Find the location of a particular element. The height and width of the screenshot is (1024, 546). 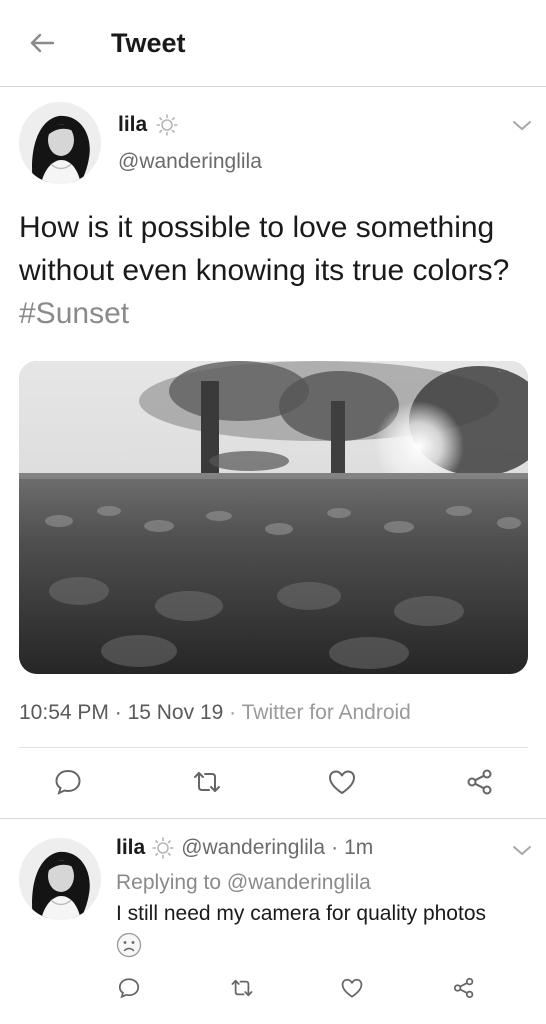

reply-avatar is located at coordinates (60, 879).